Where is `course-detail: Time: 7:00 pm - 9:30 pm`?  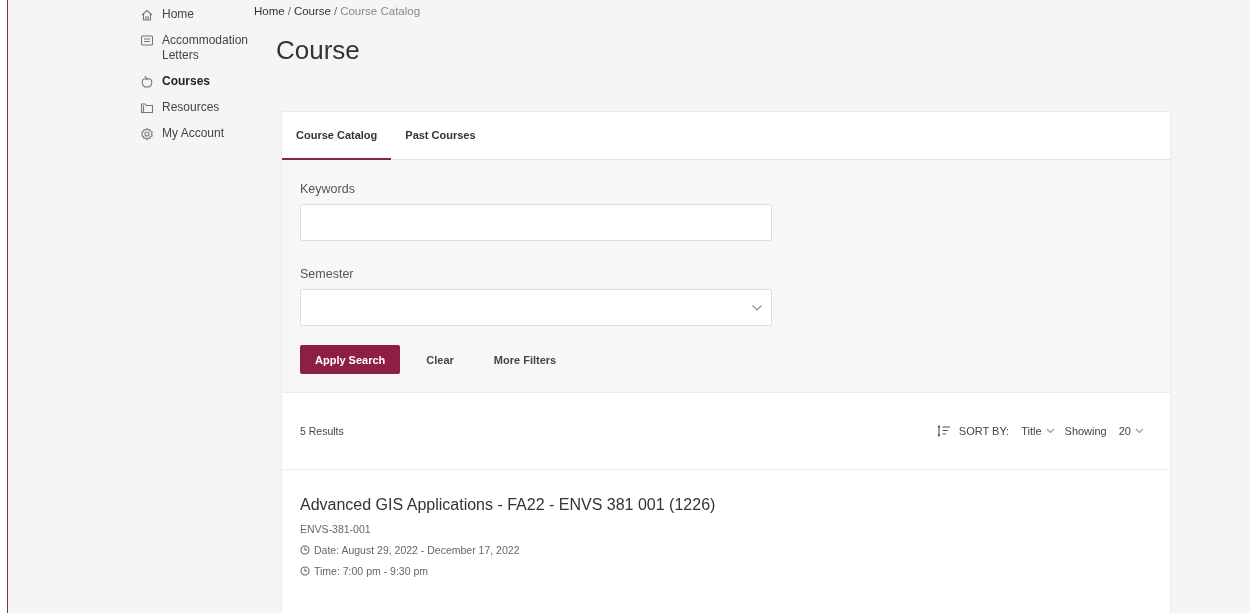 course-detail: Time: 7:00 pm - 9:30 pm is located at coordinates (371, 571).